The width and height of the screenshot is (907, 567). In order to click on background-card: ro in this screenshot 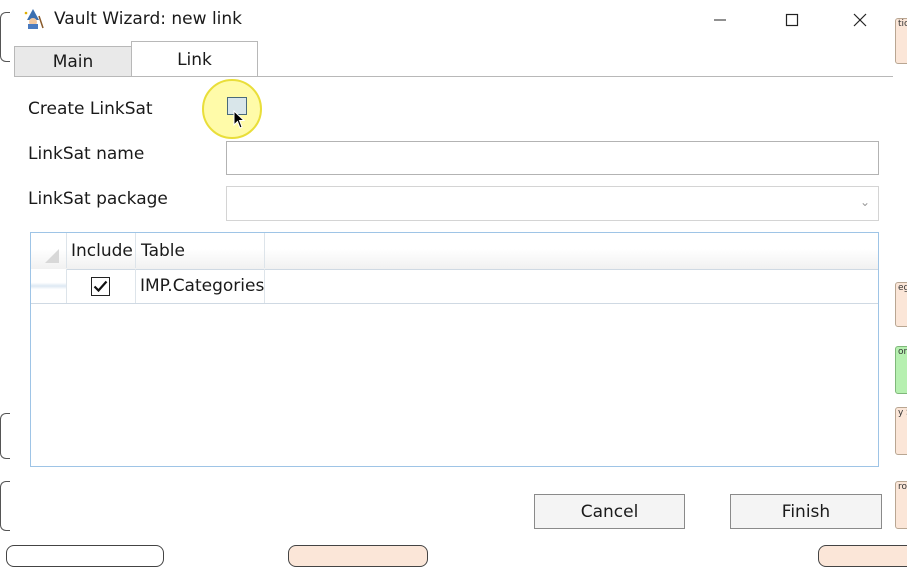, I will do `click(901, 505)`.